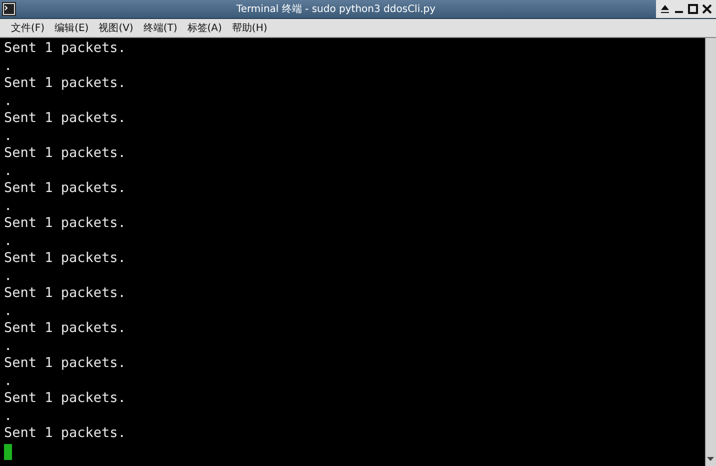  Describe the element at coordinates (116, 28) in the screenshot. I see `menu-item: 视图(V)` at that location.